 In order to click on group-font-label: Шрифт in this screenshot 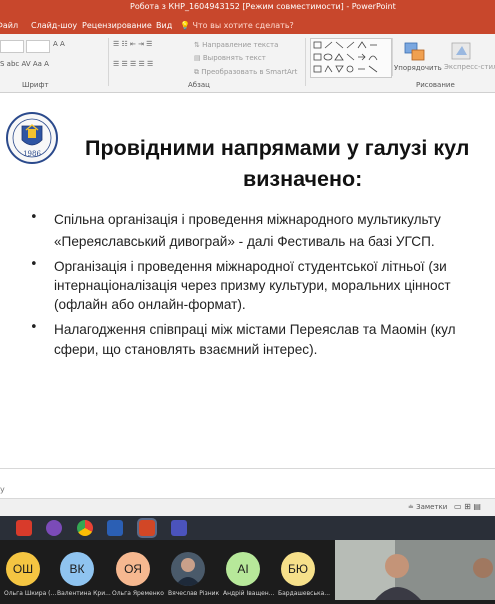, I will do `click(35, 85)`.